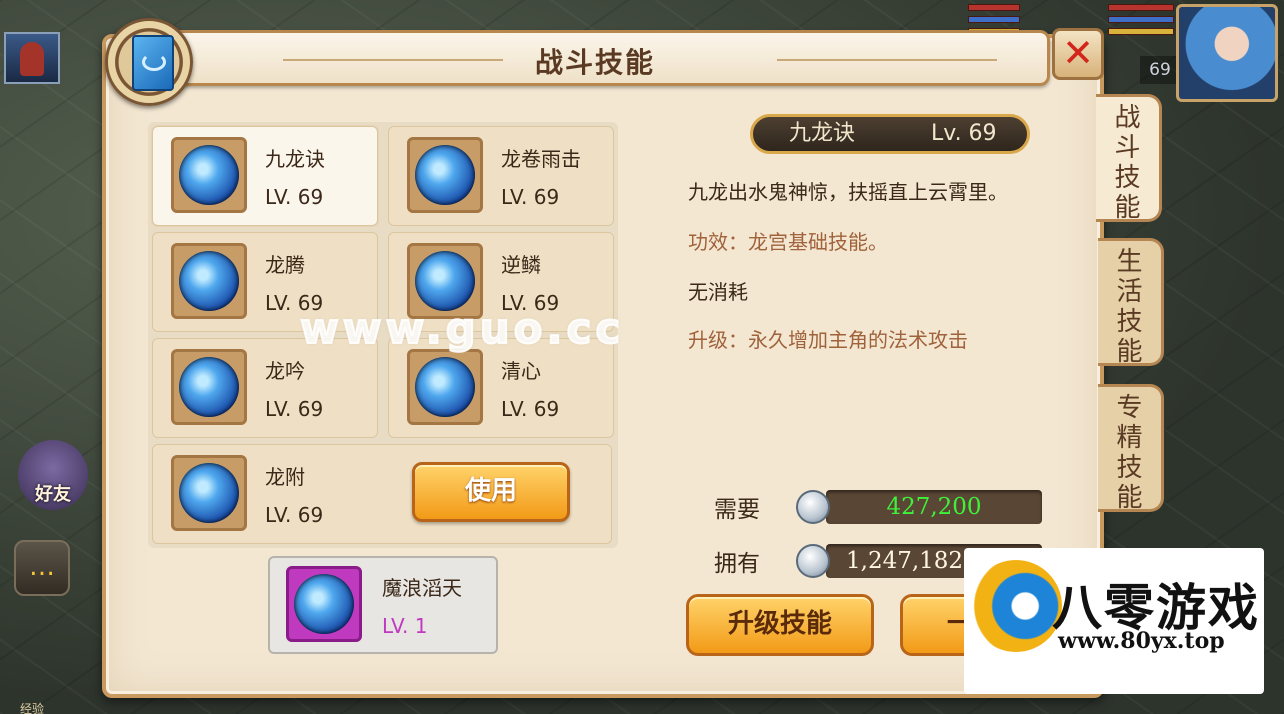 Image resolution: width=1284 pixels, height=714 pixels. Describe the element at coordinates (828, 340) in the screenshot. I see `skill-upgrade-info: 升级：永久增加主角的法术攻击` at that location.